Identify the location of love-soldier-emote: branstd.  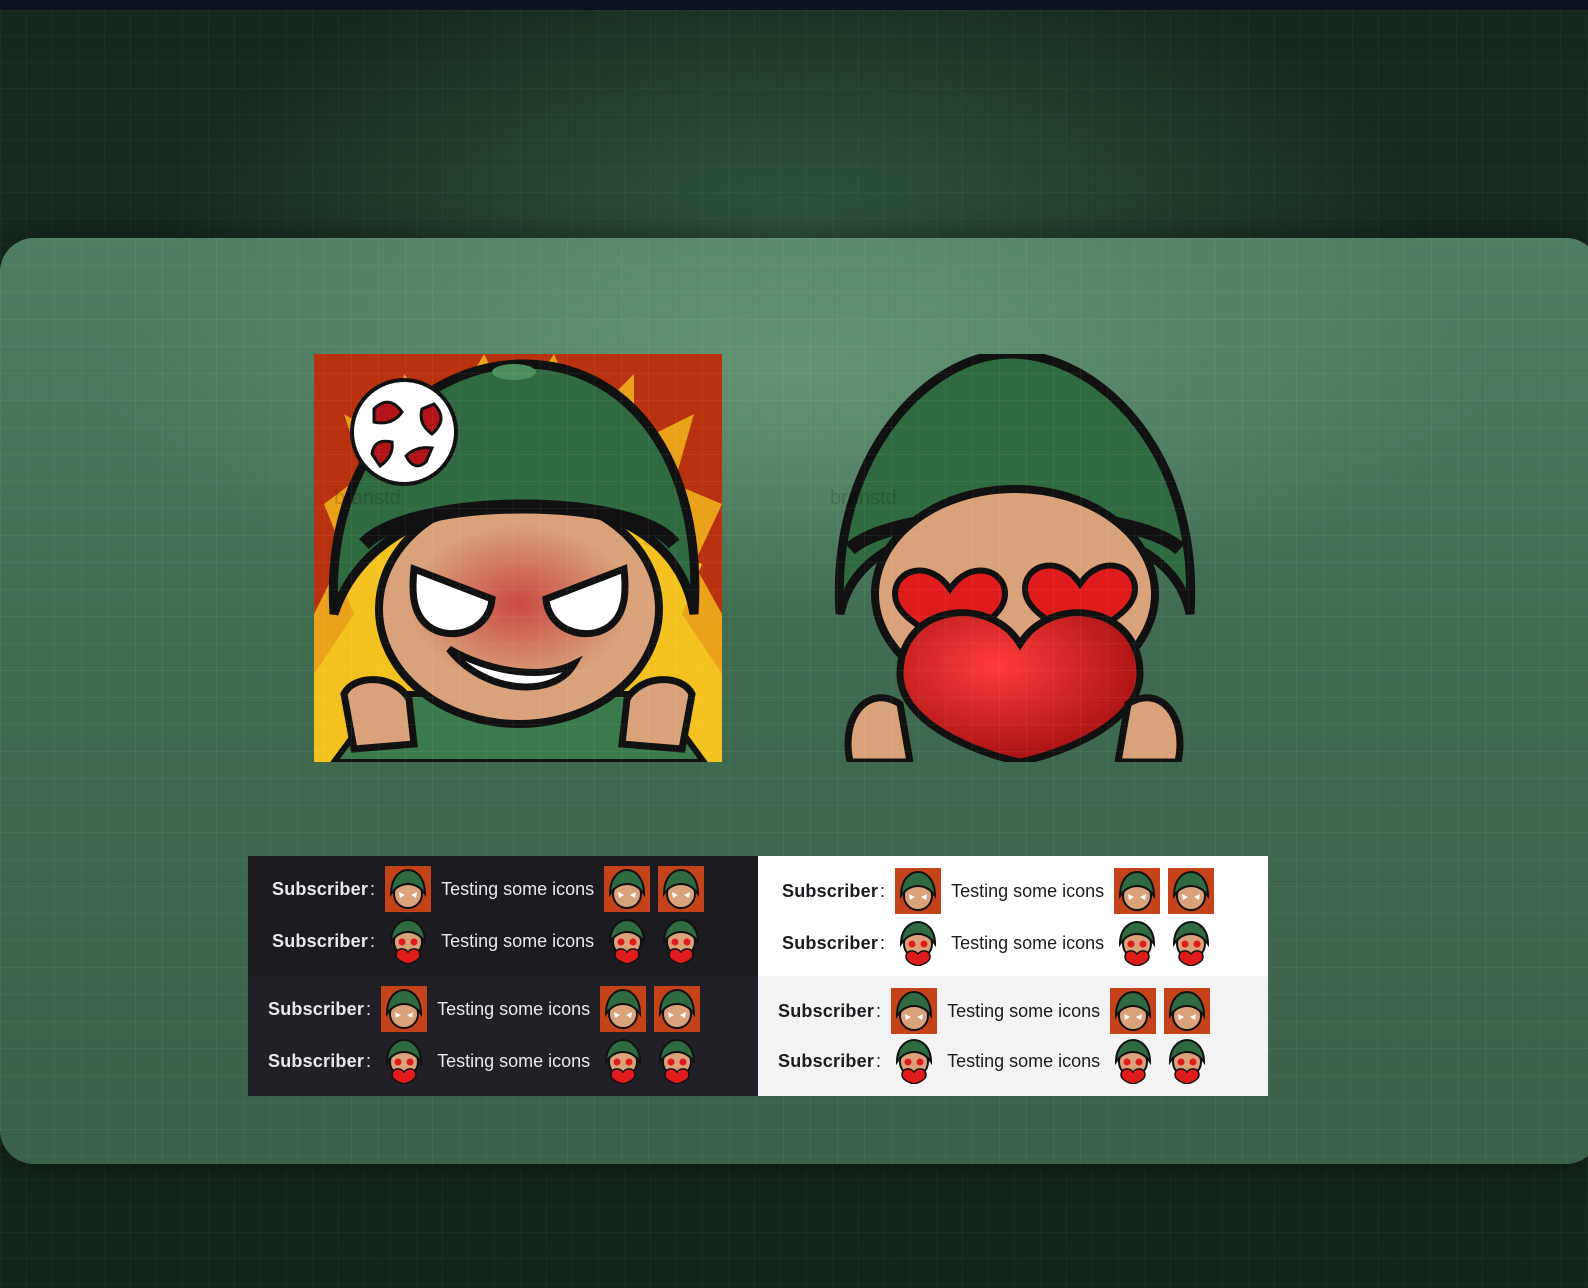
(1014, 558).